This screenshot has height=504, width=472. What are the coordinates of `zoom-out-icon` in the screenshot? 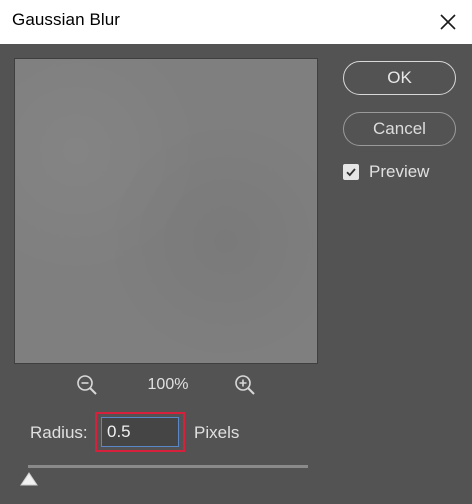 It's located at (87, 385).